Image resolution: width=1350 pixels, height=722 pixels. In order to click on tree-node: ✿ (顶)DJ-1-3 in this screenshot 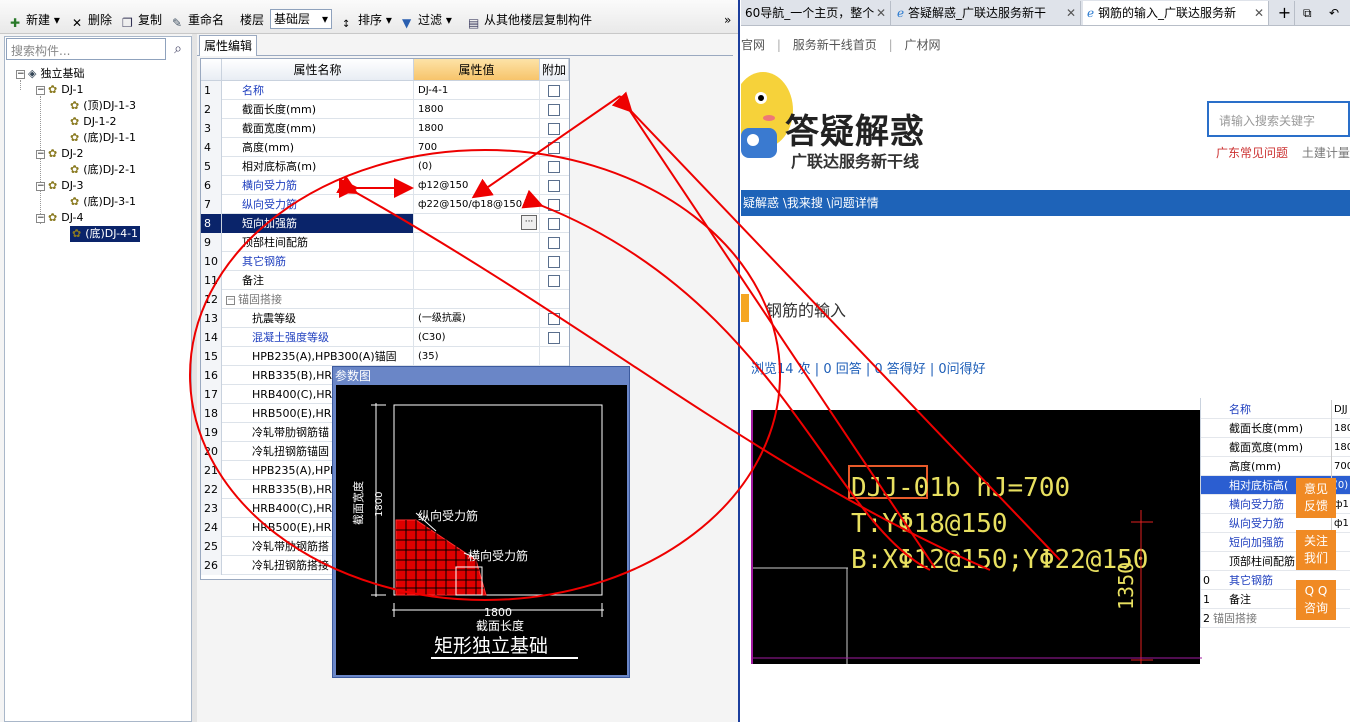, I will do `click(103, 106)`.